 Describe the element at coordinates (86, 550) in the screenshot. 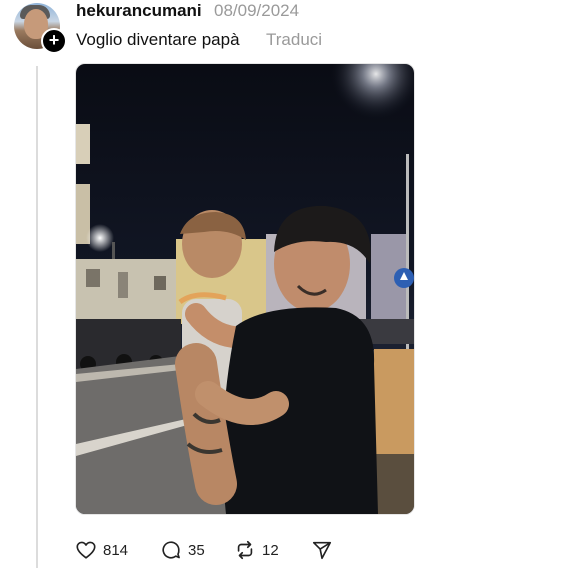

I see `heart-icon` at that location.